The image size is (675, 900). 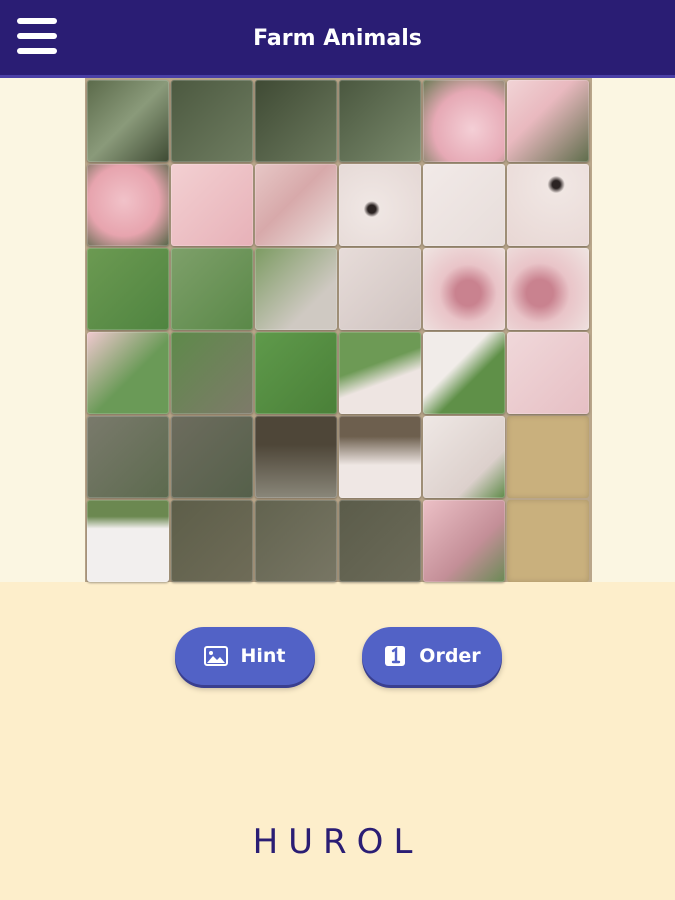 I want to click on hint-button: Hint, so click(x=245, y=656).